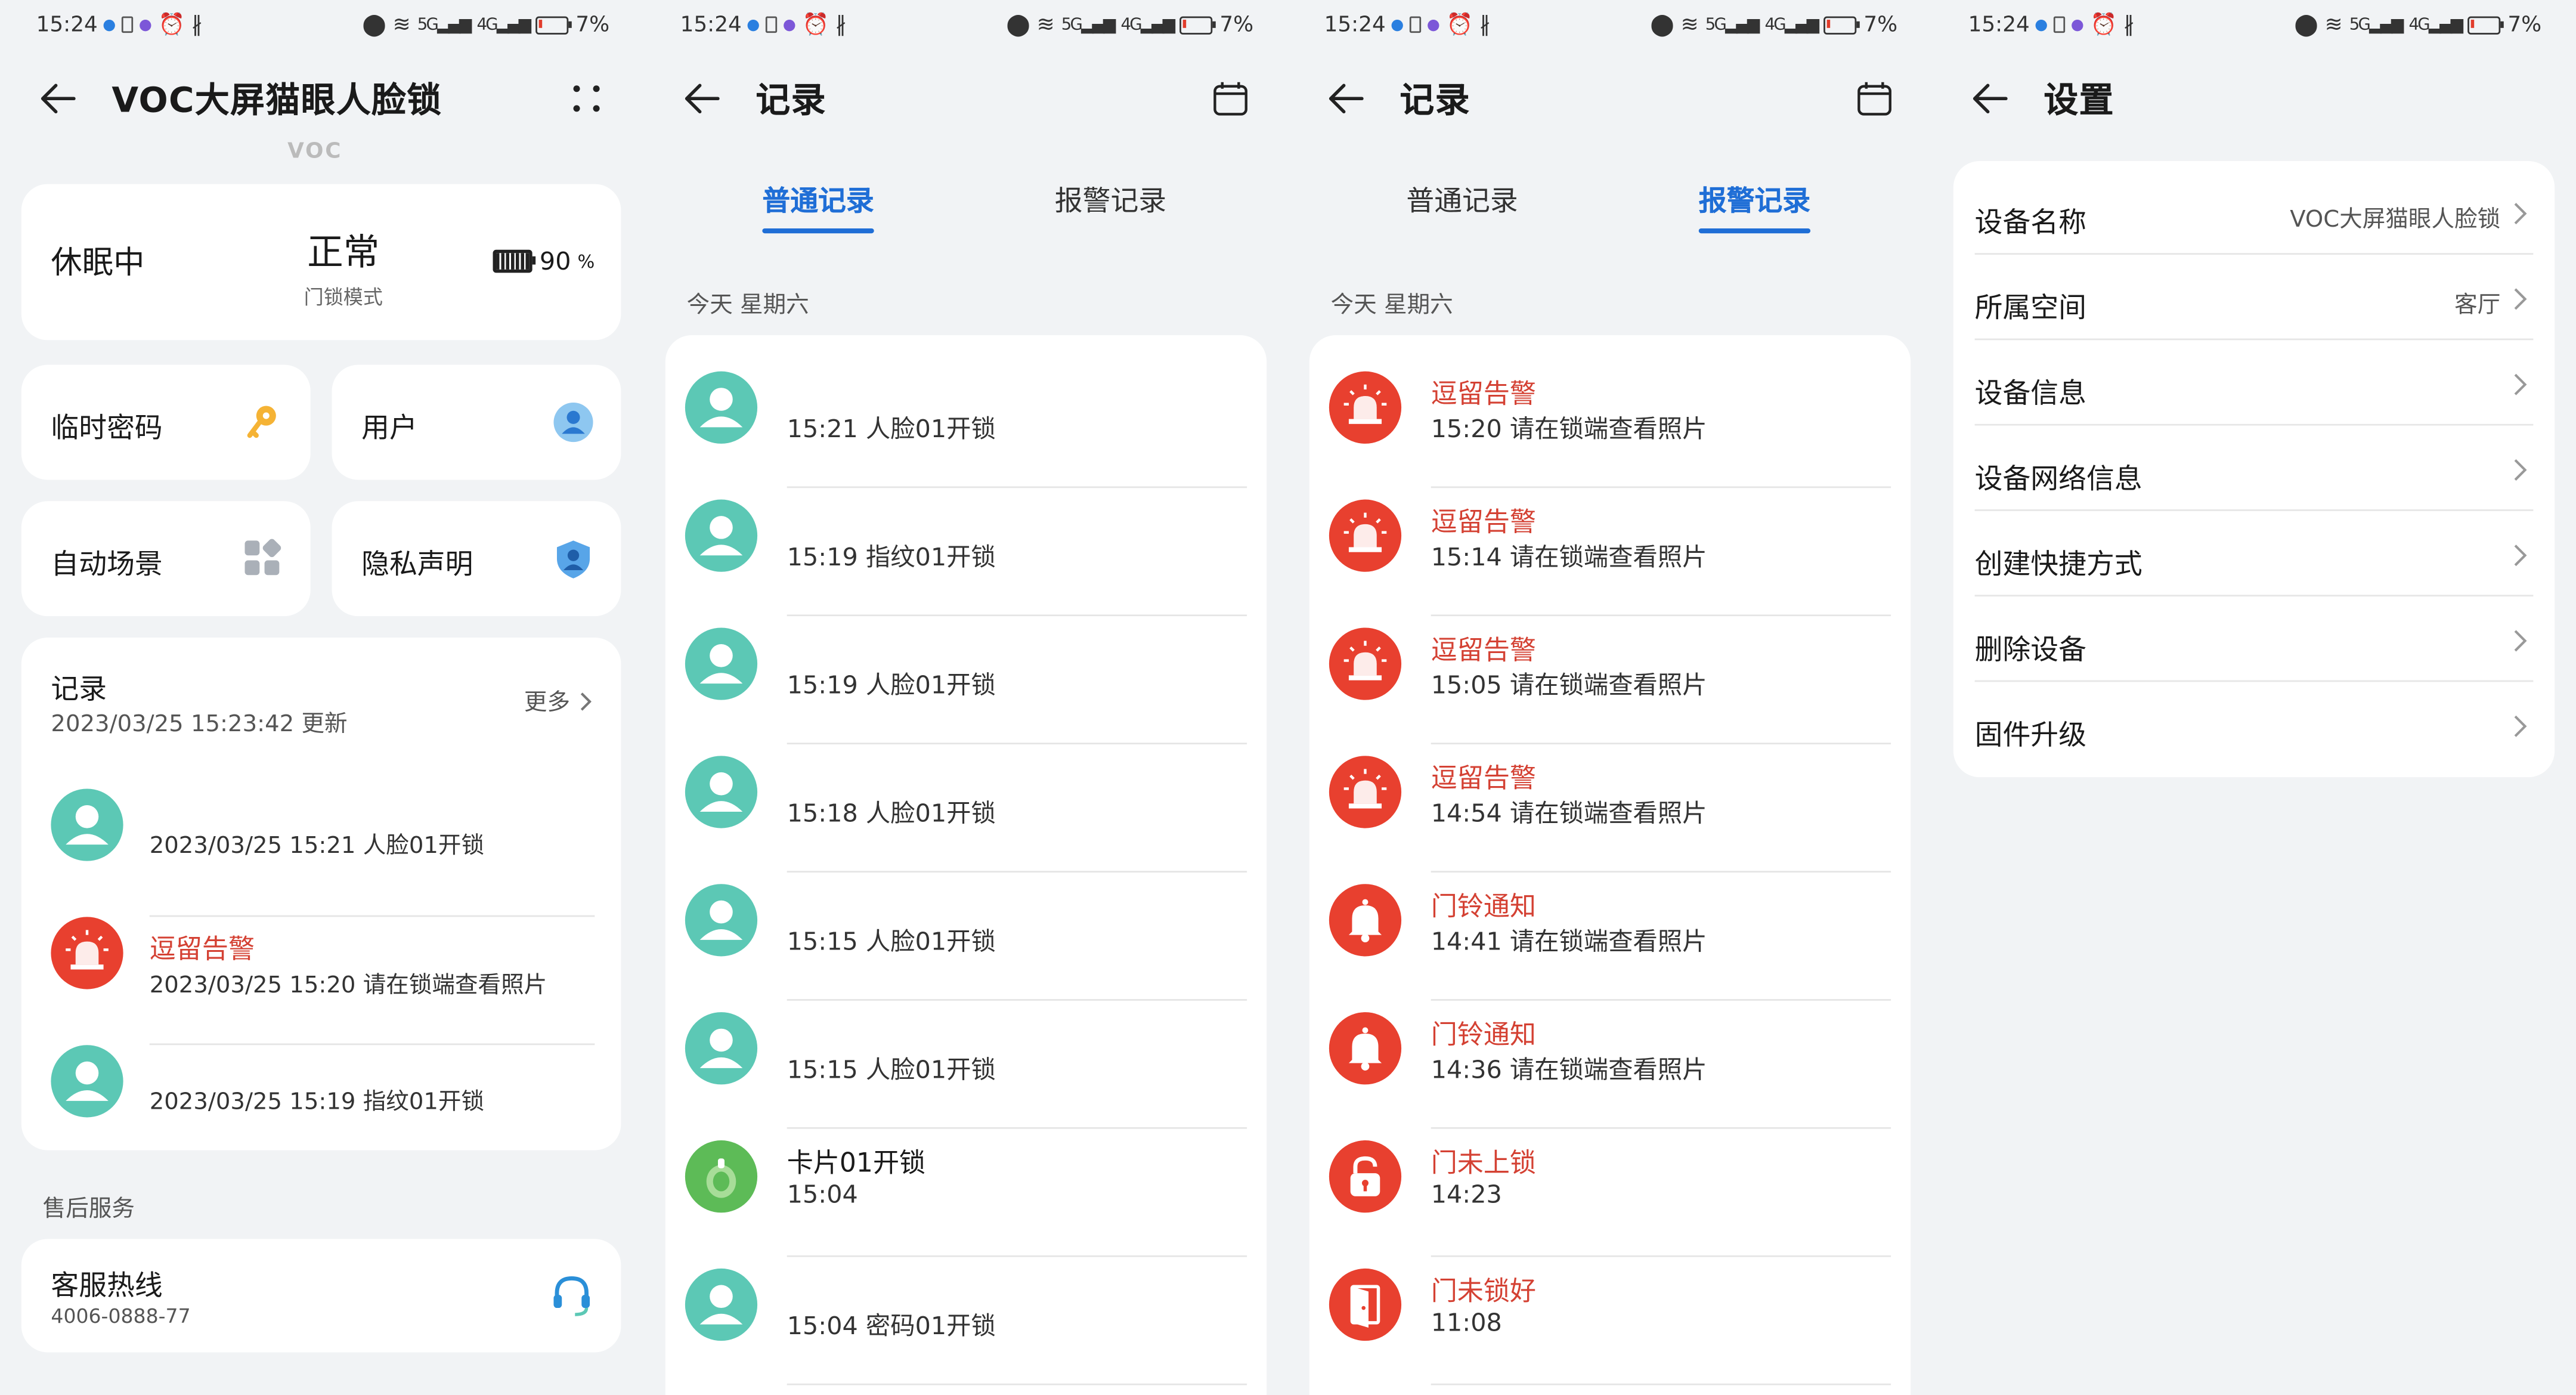 The width and height of the screenshot is (2576, 1395). I want to click on section-label: 售后服务, so click(89, 1209).